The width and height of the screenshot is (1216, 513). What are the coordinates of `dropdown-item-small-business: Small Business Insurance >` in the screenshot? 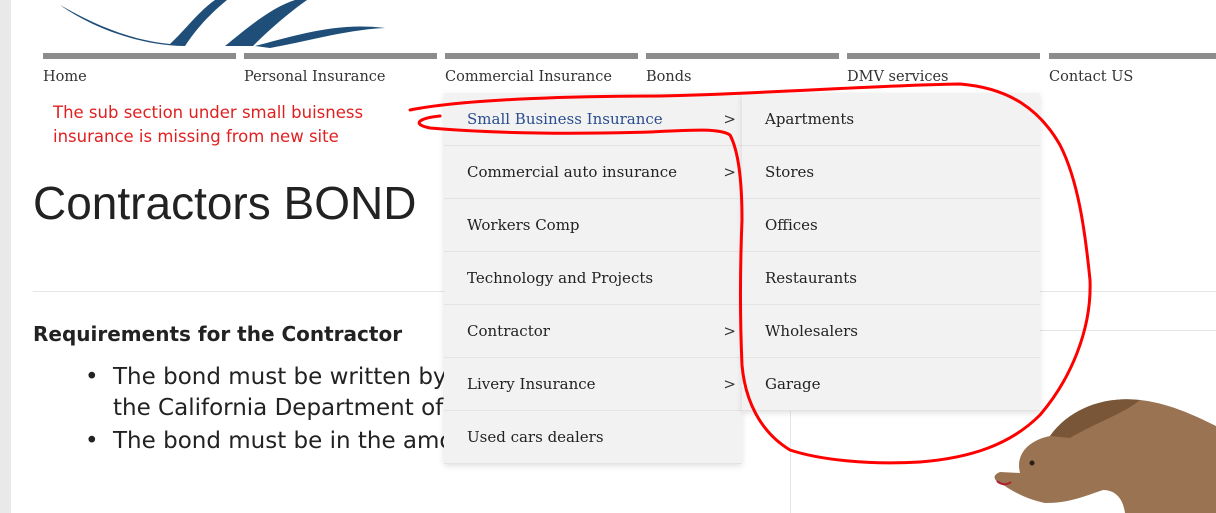 It's located at (593, 119).